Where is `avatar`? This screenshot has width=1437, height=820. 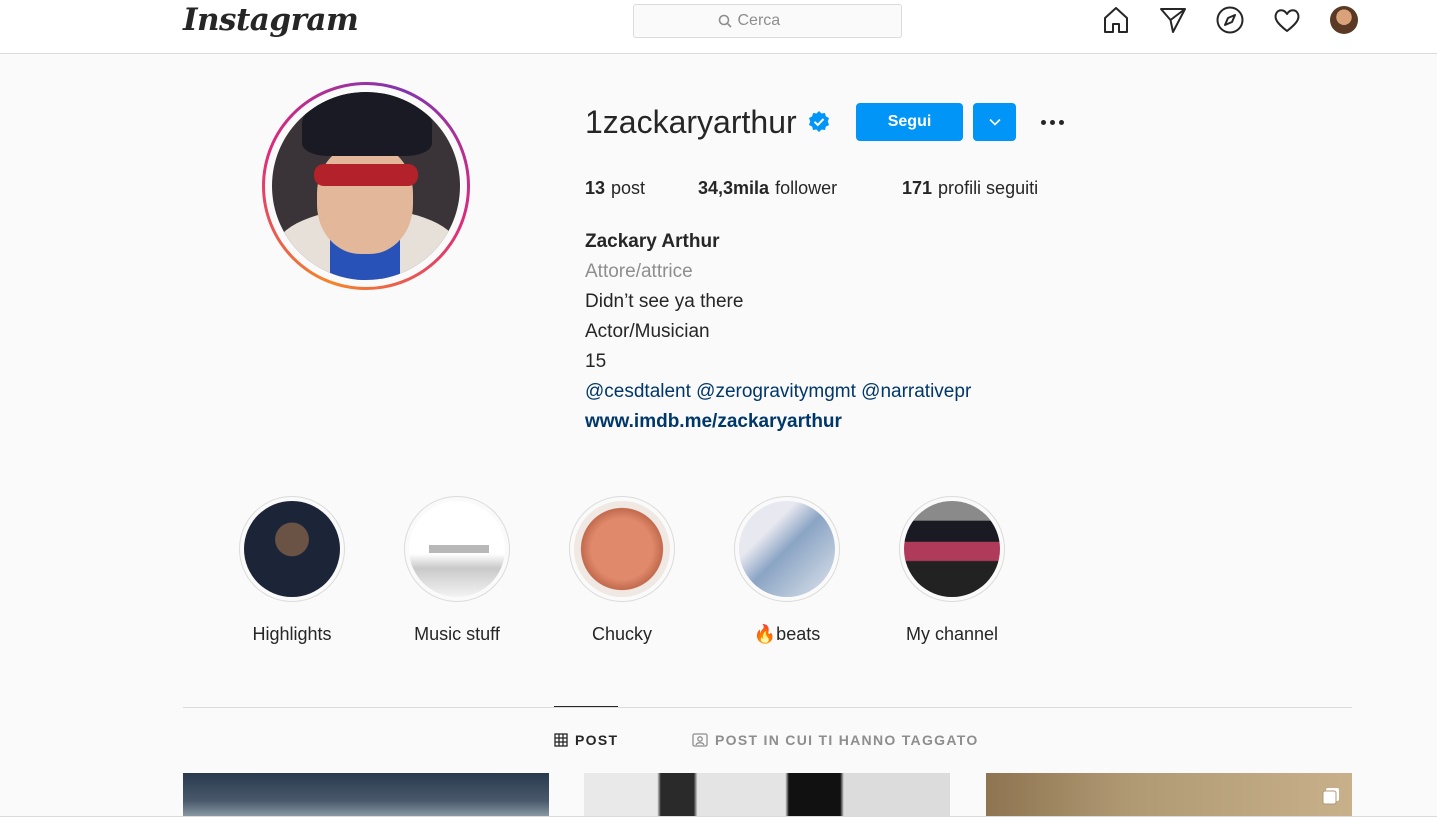
avatar is located at coordinates (1344, 20).